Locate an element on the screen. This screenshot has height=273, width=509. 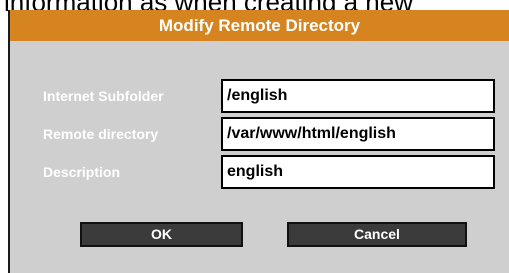
remote-directory-label: Remote directory is located at coordinates (101, 134).